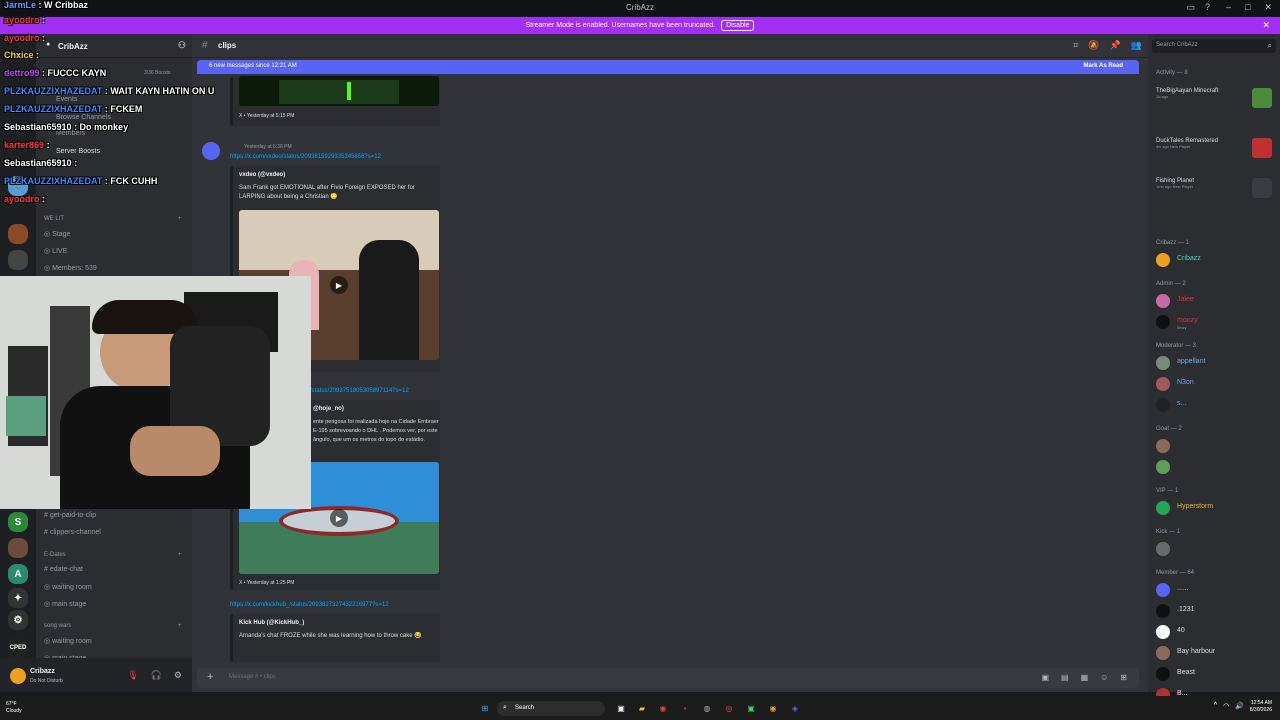 Image resolution: width=1280 pixels, height=720 pixels. I want to click on pin-icon: 📌, so click(1115, 45).